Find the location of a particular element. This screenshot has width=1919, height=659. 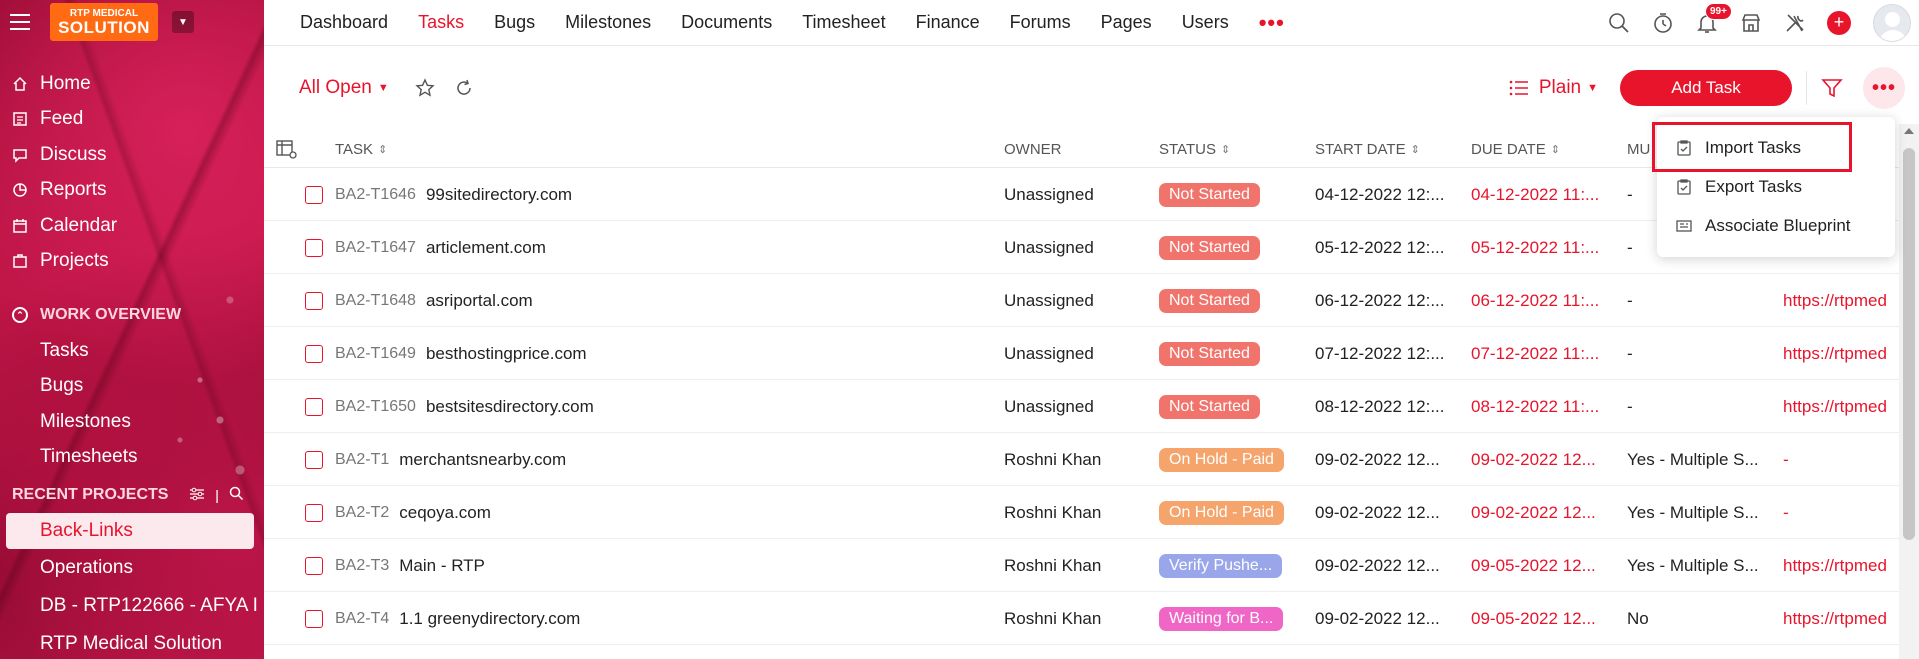

scroll-up-arrow-icon is located at coordinates (1909, 131).